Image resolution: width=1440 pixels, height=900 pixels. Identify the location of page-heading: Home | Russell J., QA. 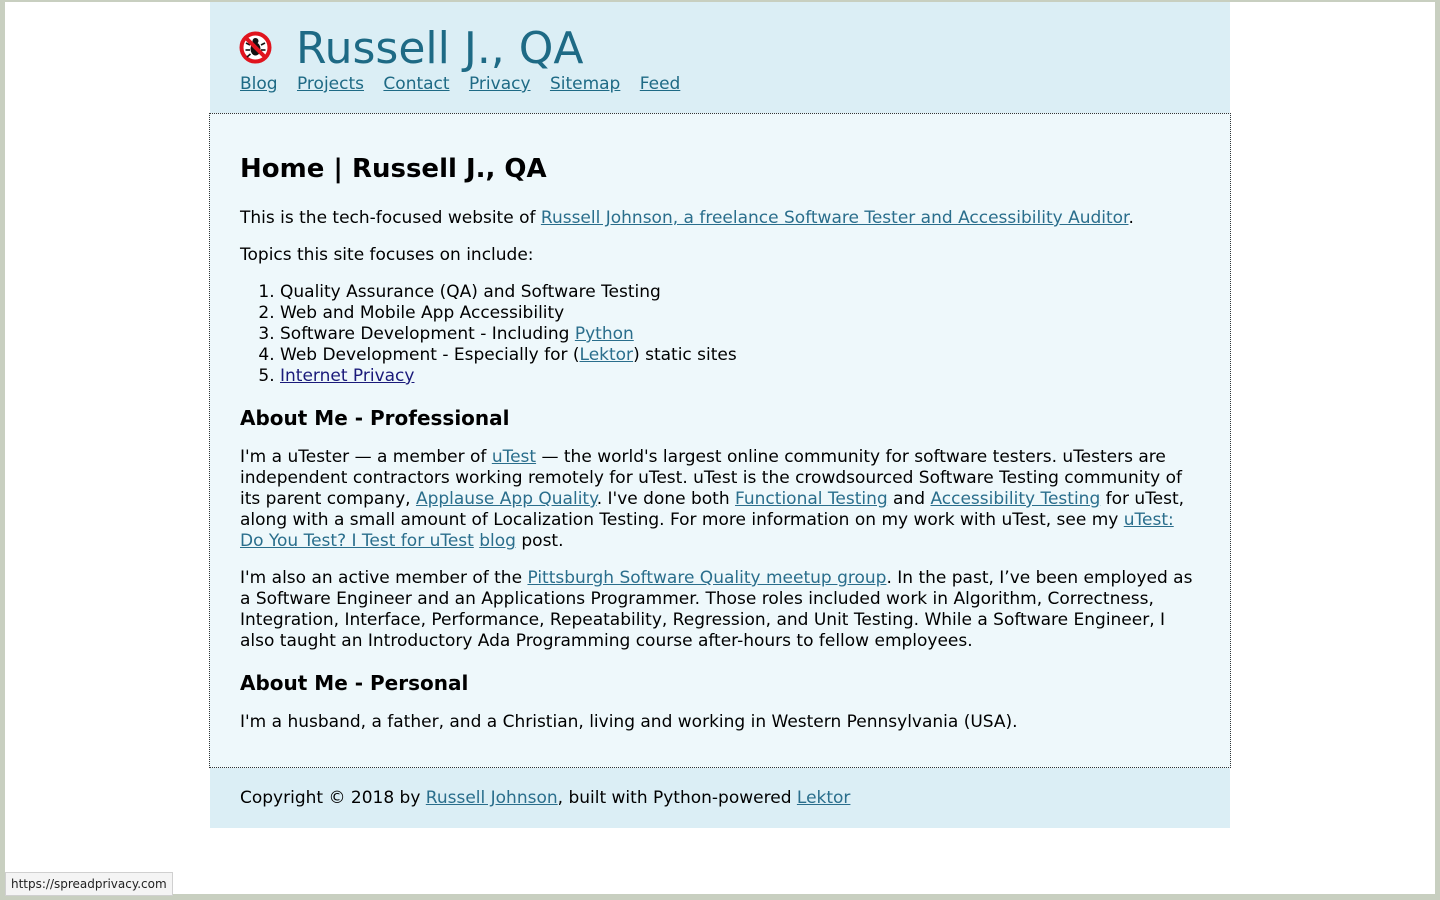
(393, 169).